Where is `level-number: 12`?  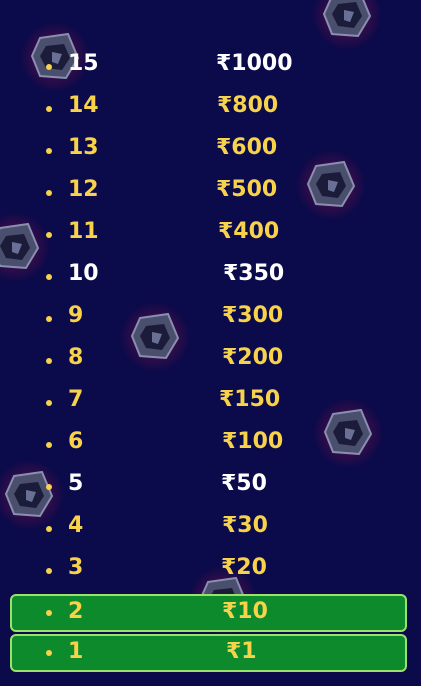
level-number: 12 is located at coordinates (83, 189).